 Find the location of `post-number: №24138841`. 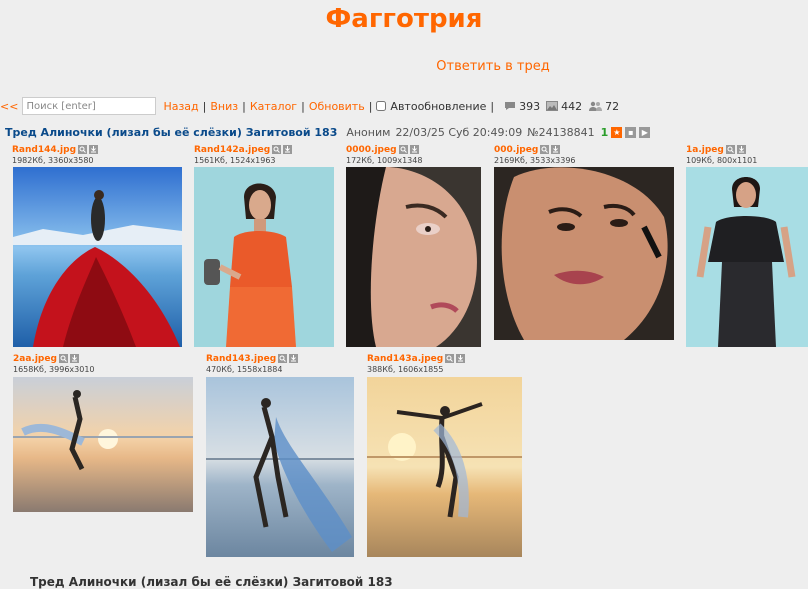

post-number: №24138841 is located at coordinates (560, 132).